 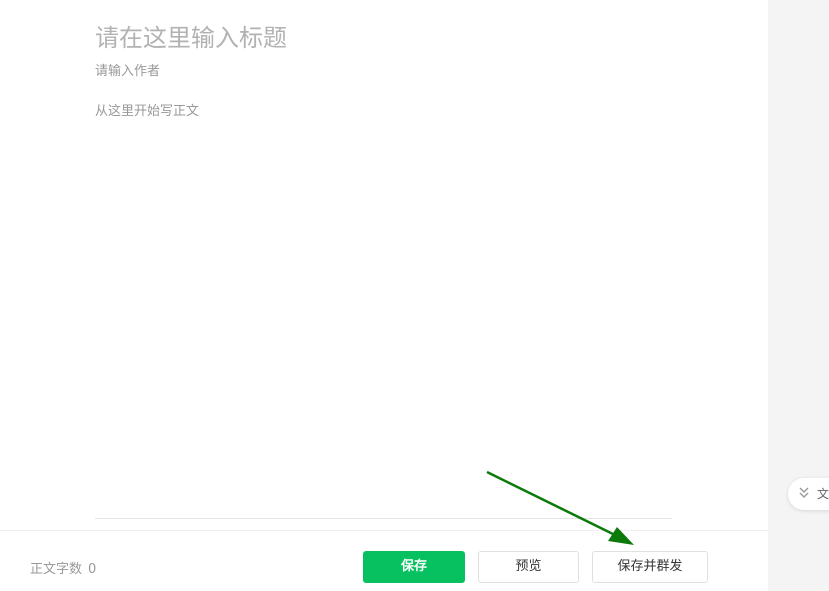 I want to click on preview-button: 预览, so click(x=528, y=567).